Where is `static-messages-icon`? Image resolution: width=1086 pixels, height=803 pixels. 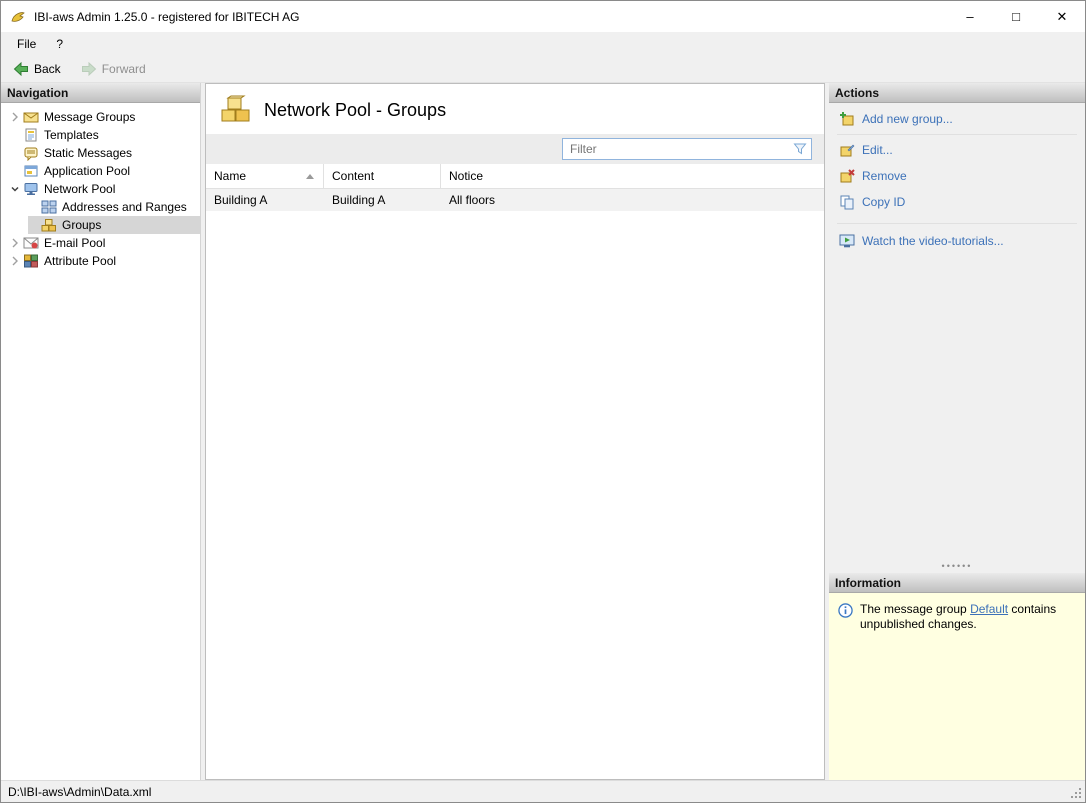 static-messages-icon is located at coordinates (31, 153).